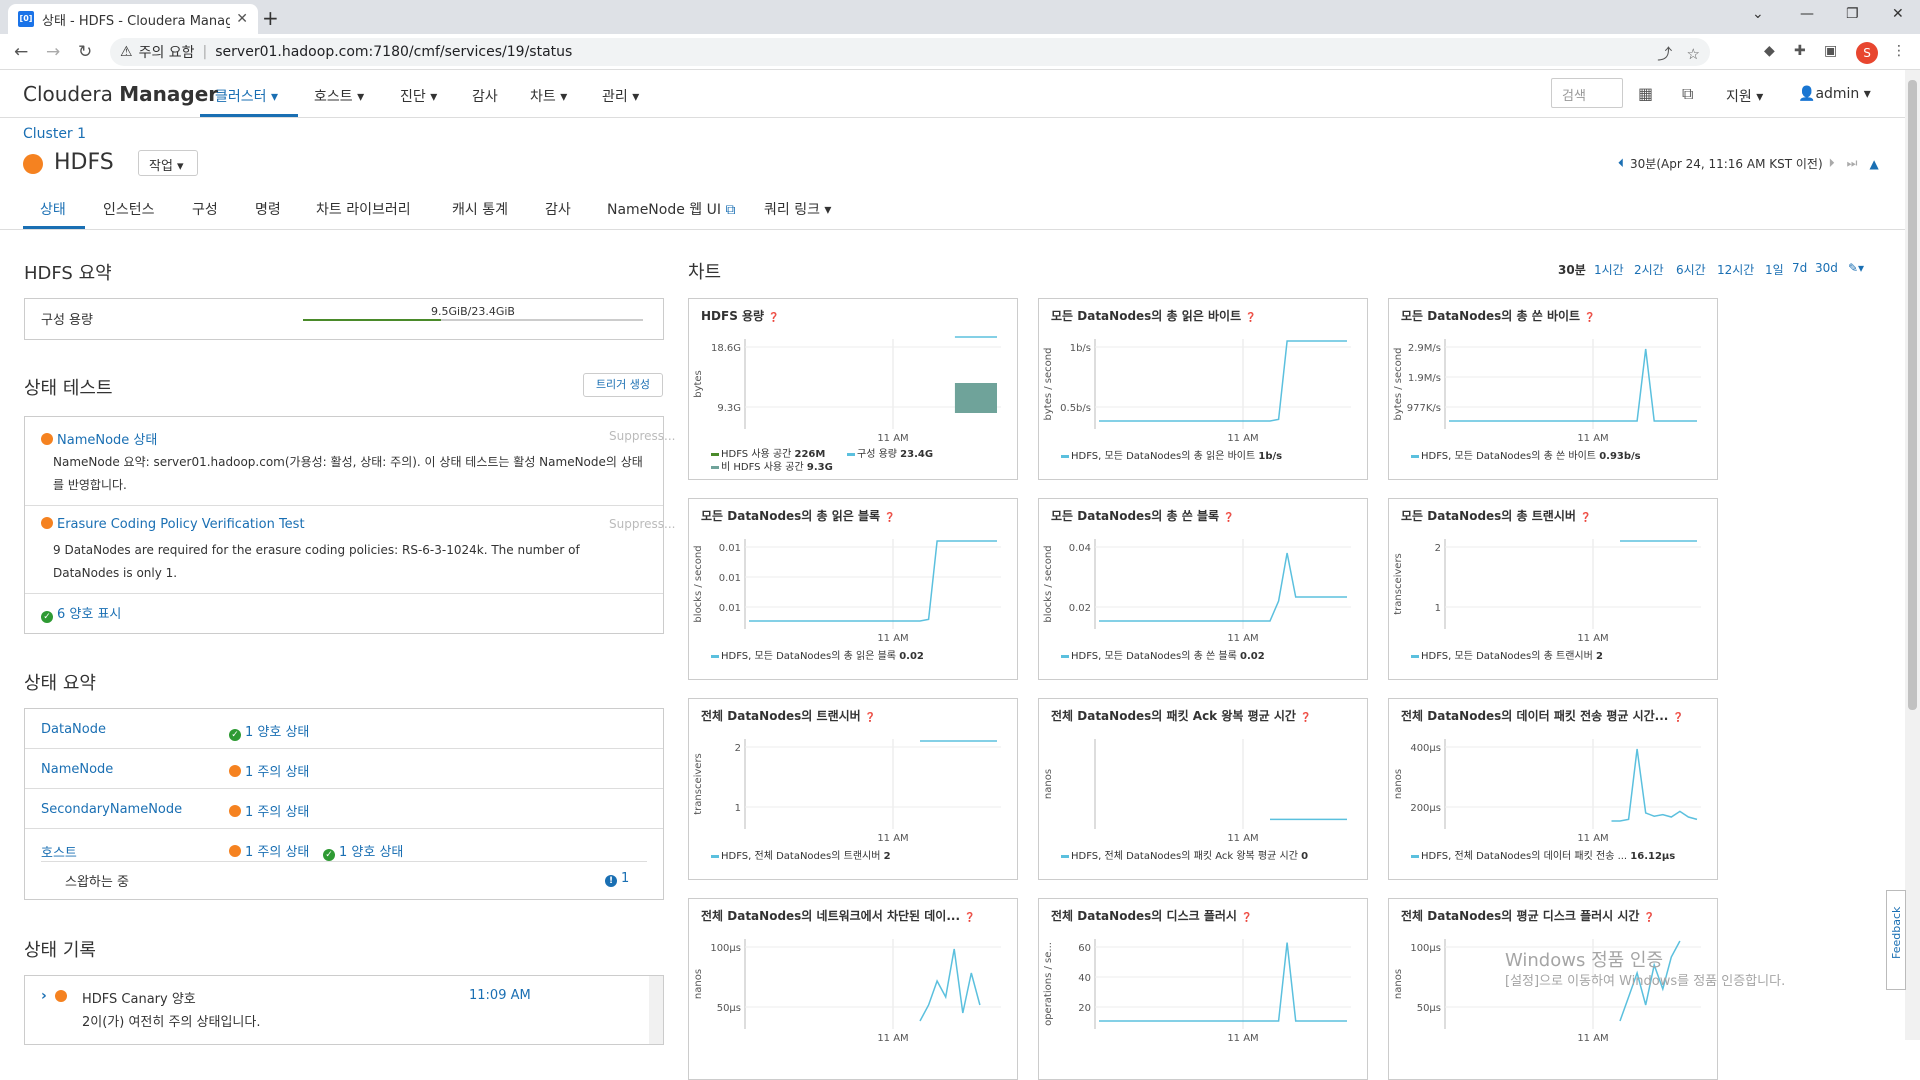  What do you see at coordinates (1744, 96) in the screenshot?
I see `support-menu: 지원 ▾` at bounding box center [1744, 96].